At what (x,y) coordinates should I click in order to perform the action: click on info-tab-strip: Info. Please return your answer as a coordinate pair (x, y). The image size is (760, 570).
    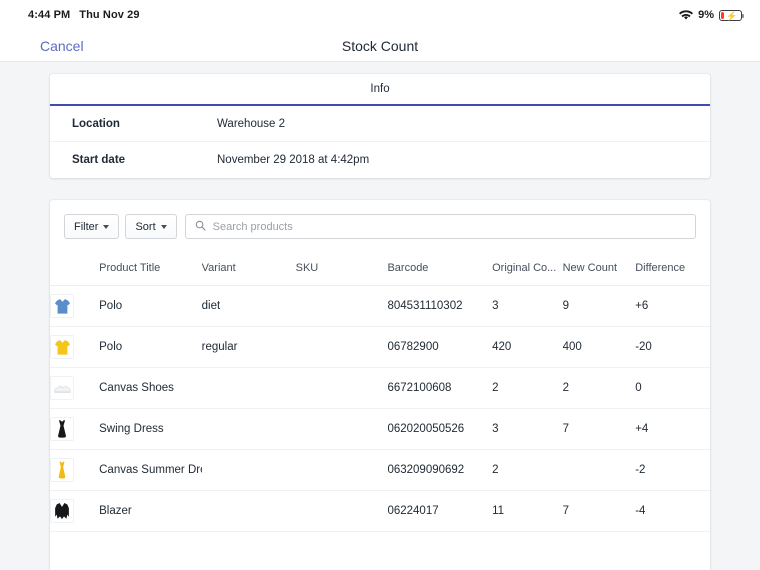
    Looking at the image, I should click on (380, 90).